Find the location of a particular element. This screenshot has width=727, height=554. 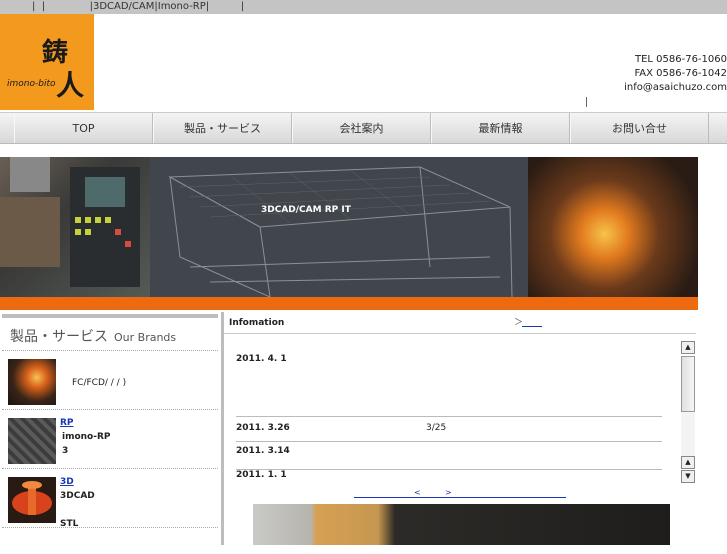

news-date: 2011. 1. 1 is located at coordinates (261, 475).